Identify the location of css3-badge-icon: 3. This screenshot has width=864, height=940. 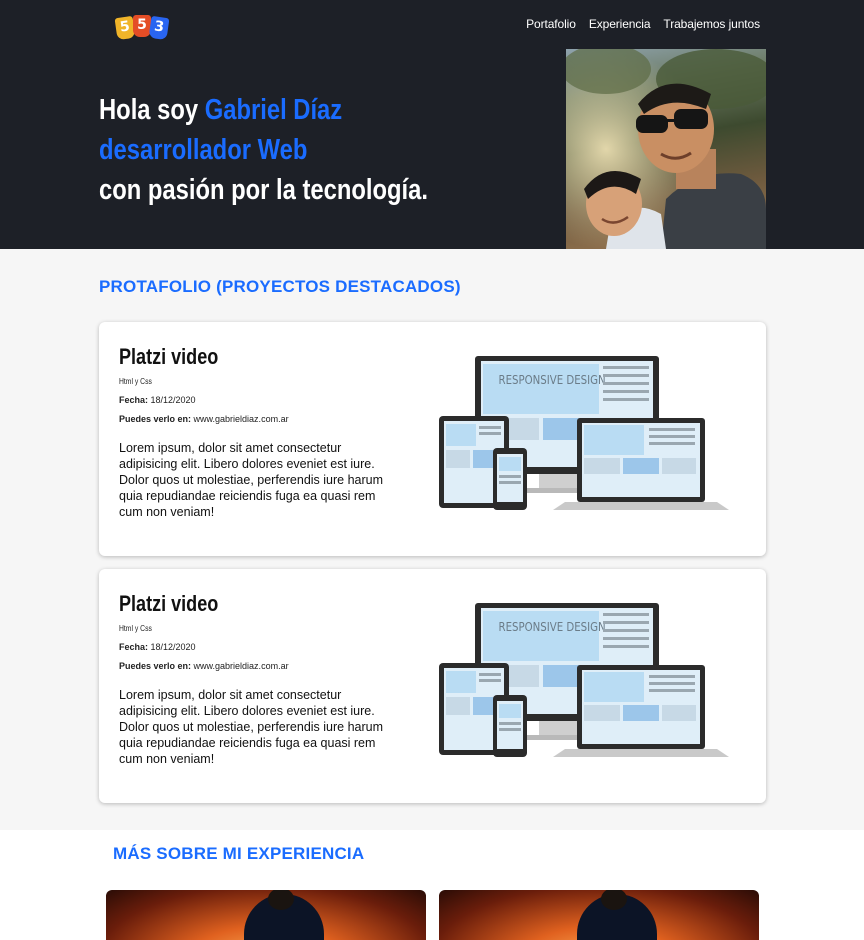
(159, 28).